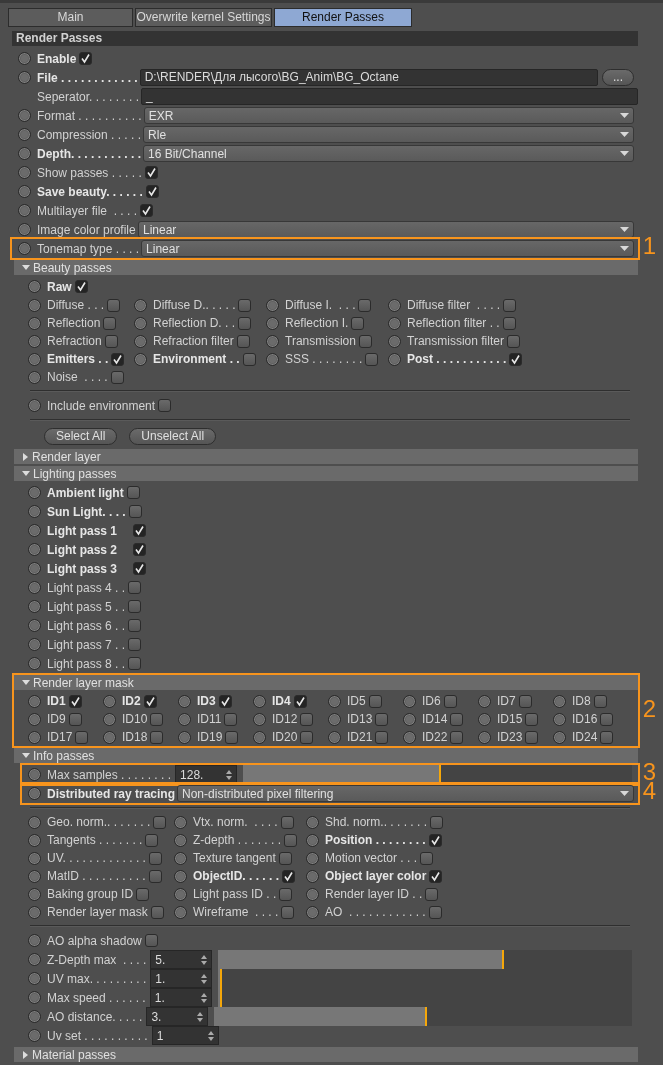 This screenshot has height=1065, width=663. Describe the element at coordinates (326, 1054) in the screenshot. I see `group-header: Material passes` at that location.